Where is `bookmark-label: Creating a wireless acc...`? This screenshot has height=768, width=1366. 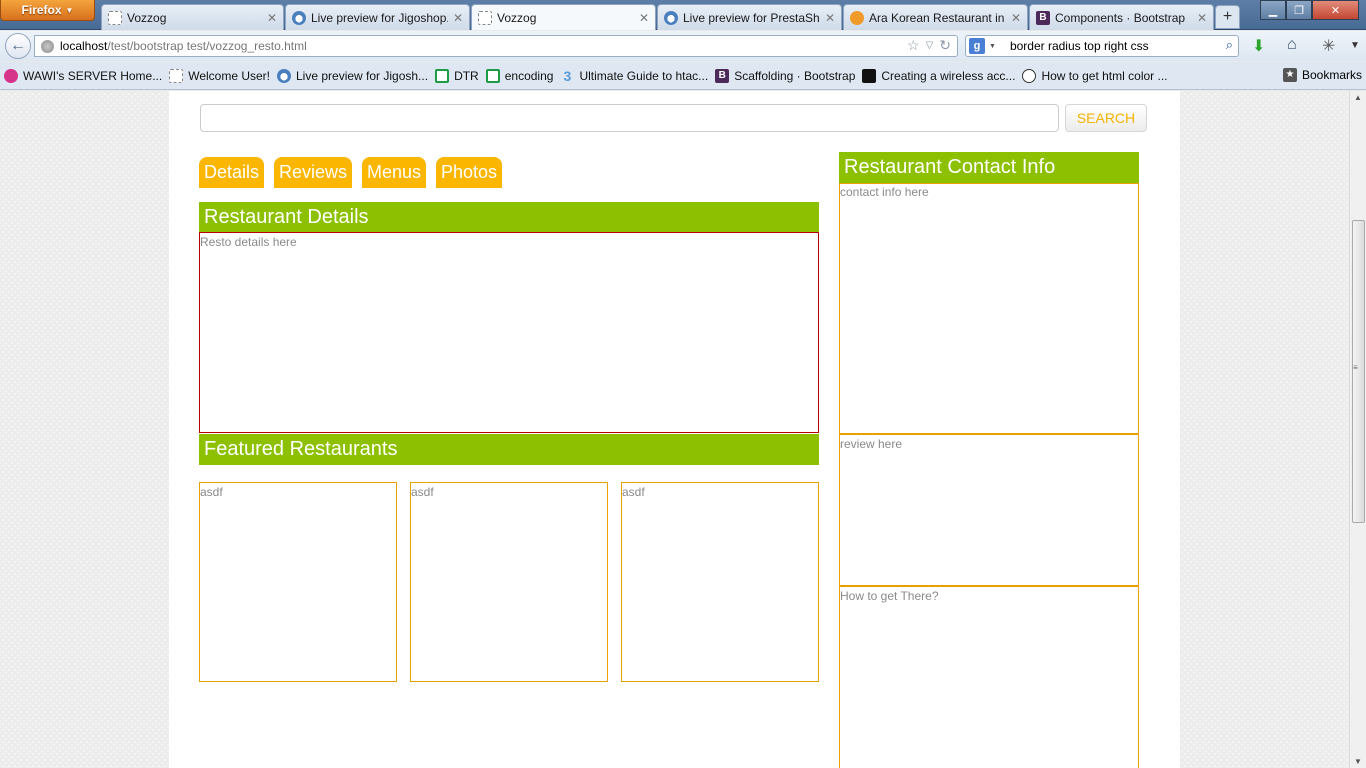
bookmark-label: Creating a wireless acc... is located at coordinates (948, 75).